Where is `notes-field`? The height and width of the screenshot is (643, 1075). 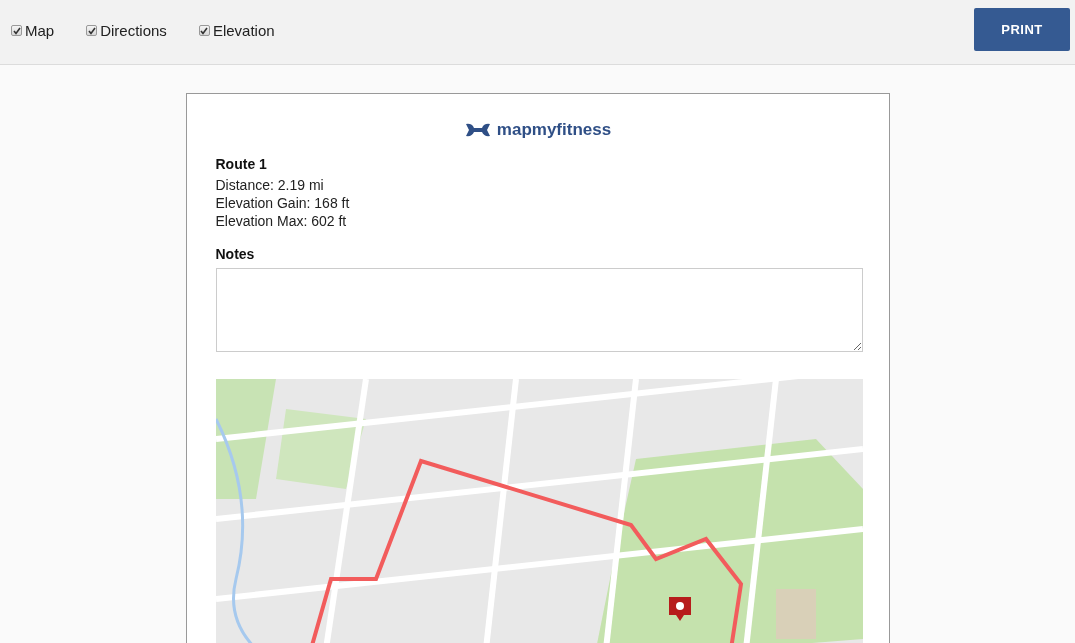 notes-field is located at coordinates (539, 310).